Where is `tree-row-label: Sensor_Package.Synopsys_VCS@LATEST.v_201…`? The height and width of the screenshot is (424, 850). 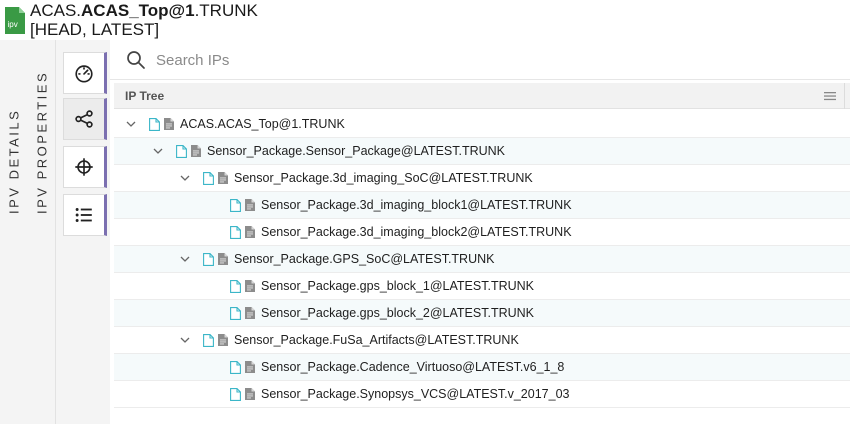
tree-row-label: Sensor_Package.Synopsys_VCS@LATEST.v_201… is located at coordinates (415, 394).